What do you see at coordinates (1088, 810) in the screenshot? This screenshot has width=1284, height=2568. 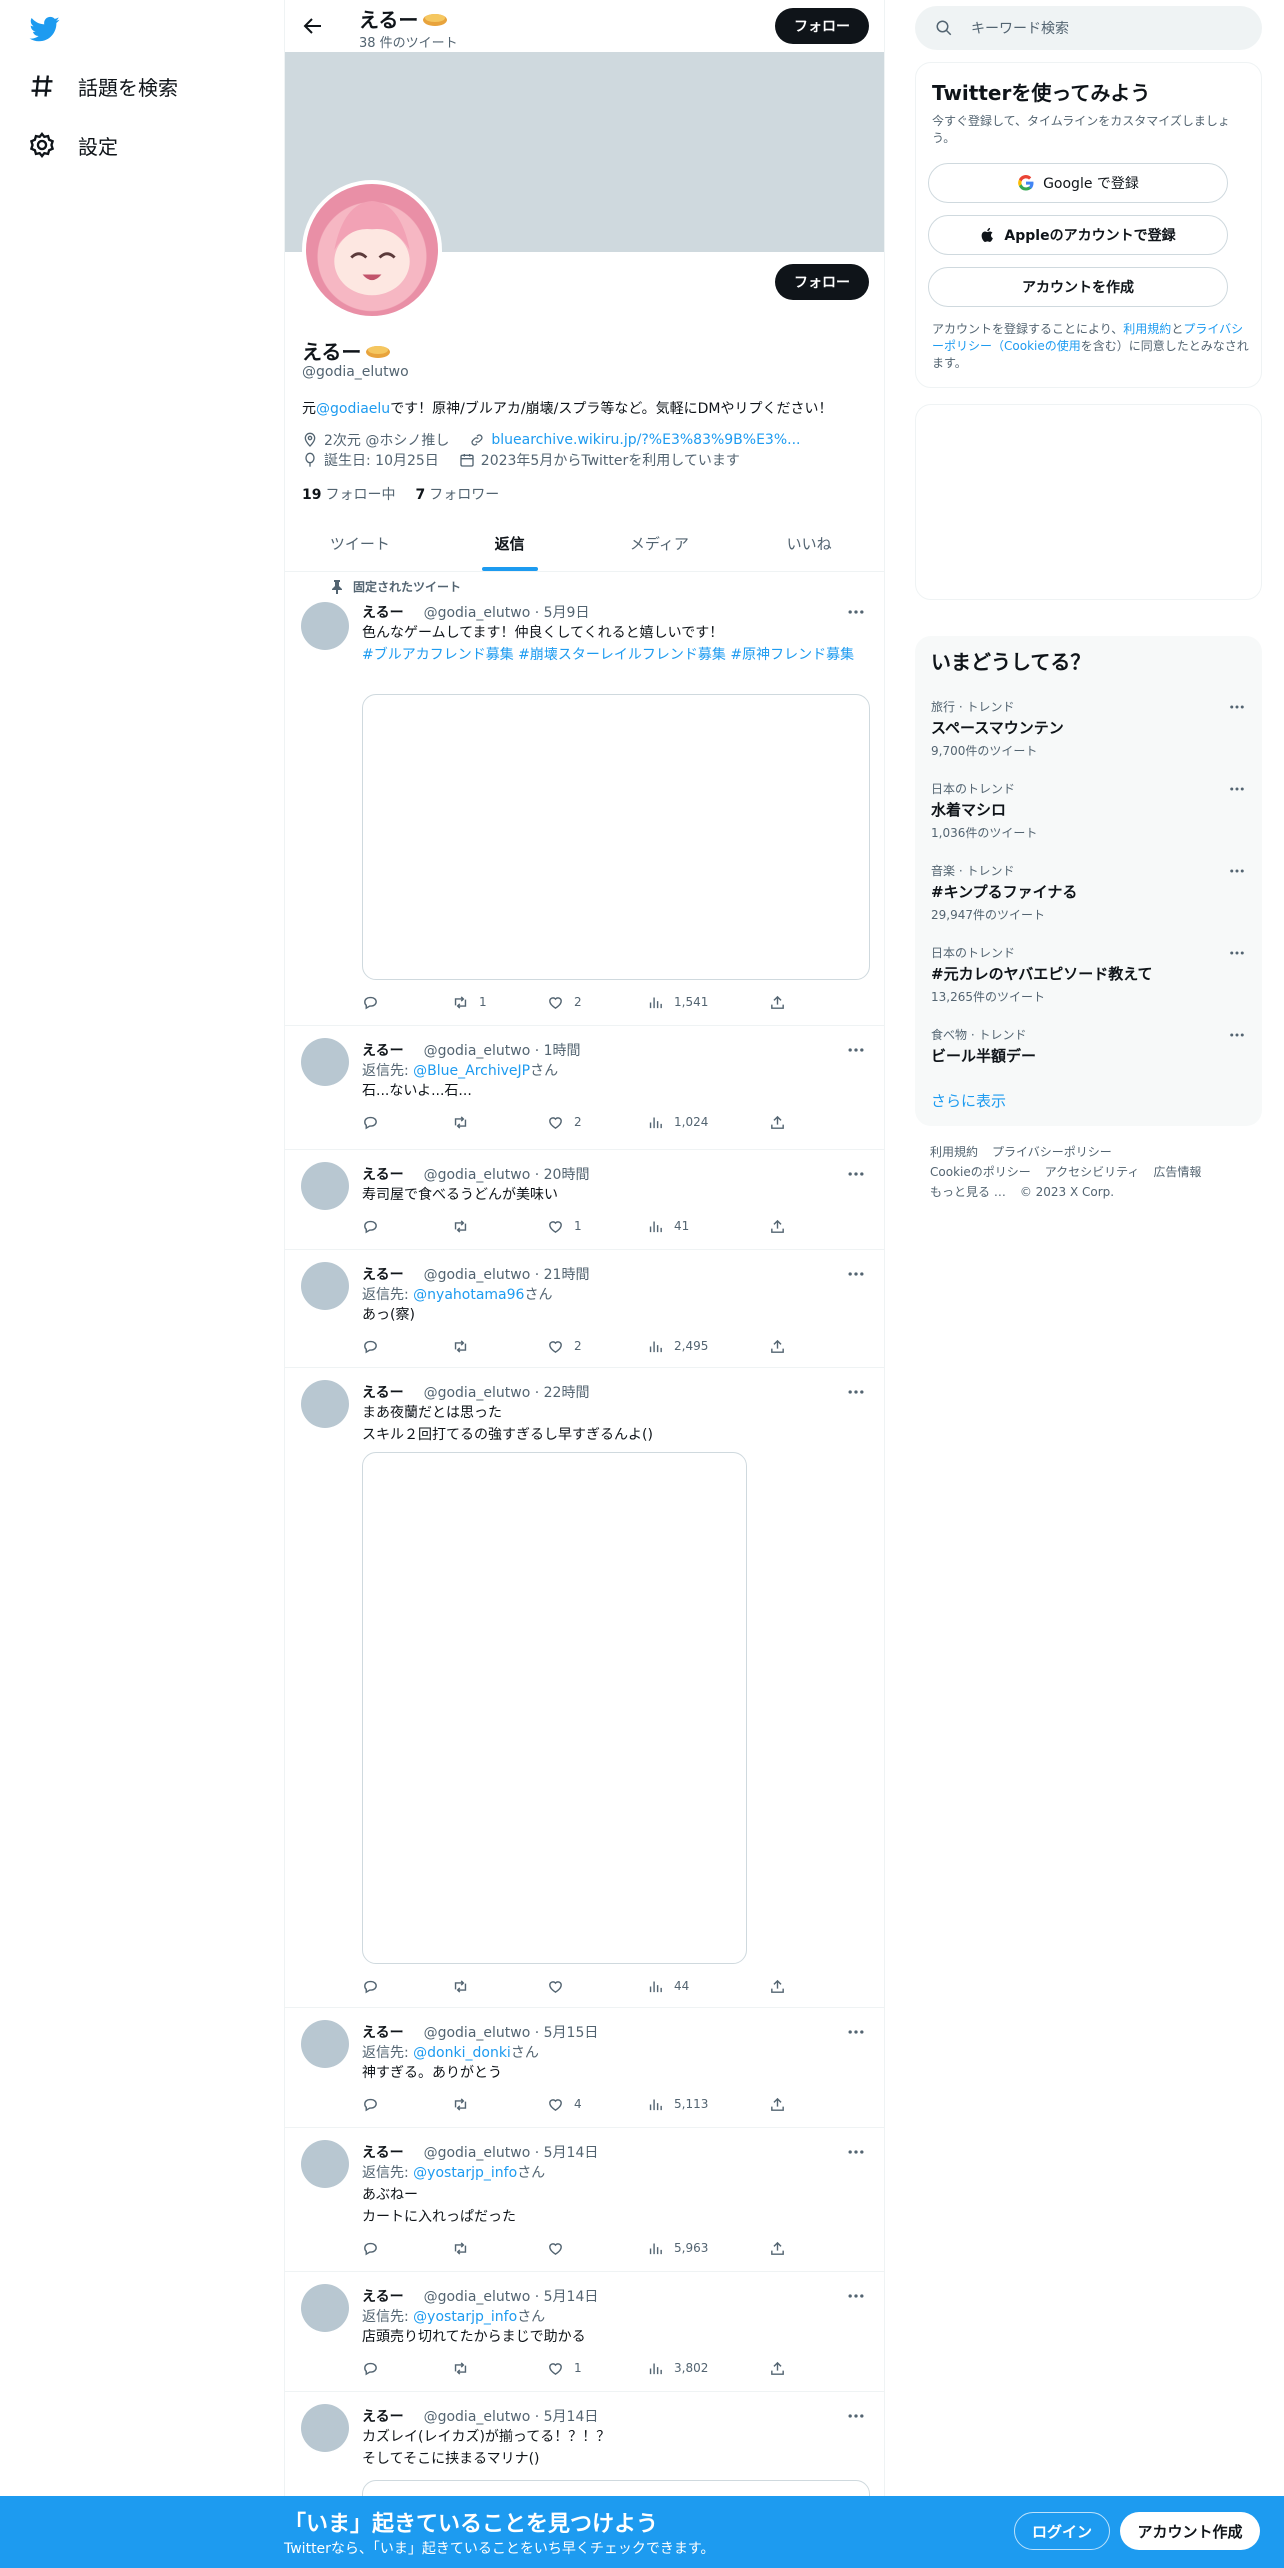 I see `trend-item: 日本のトレンド 水着マシロ 1,036件のツイート` at bounding box center [1088, 810].